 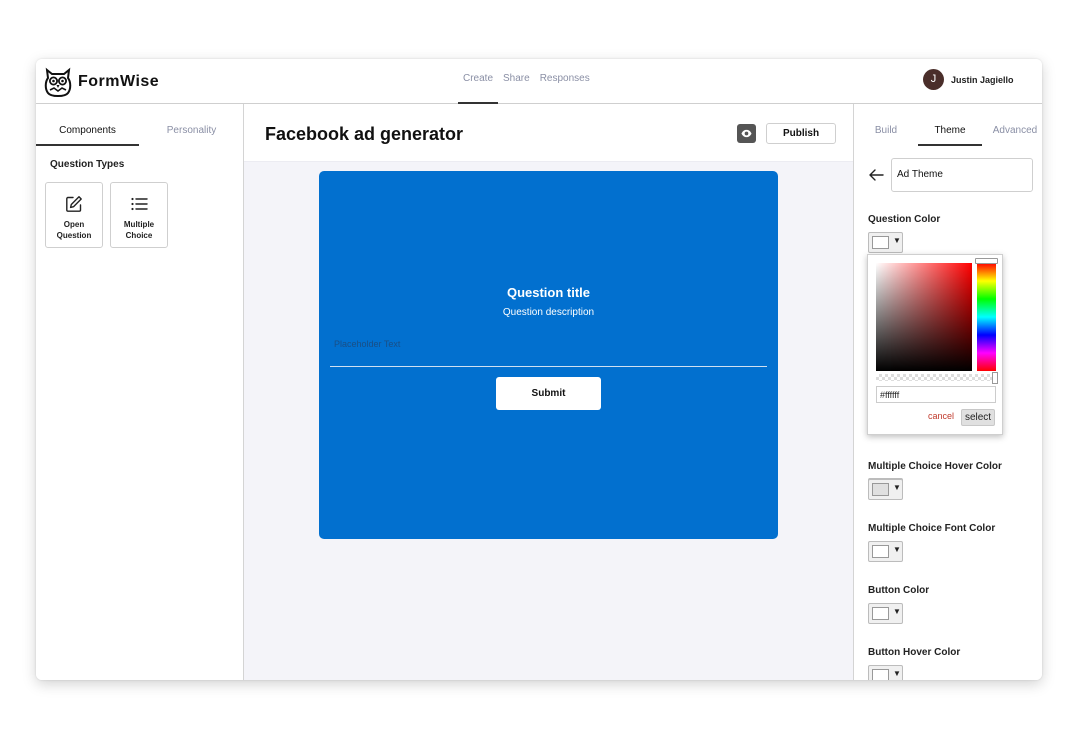 What do you see at coordinates (87, 164) in the screenshot?
I see `question-types-heading: Question Types` at bounding box center [87, 164].